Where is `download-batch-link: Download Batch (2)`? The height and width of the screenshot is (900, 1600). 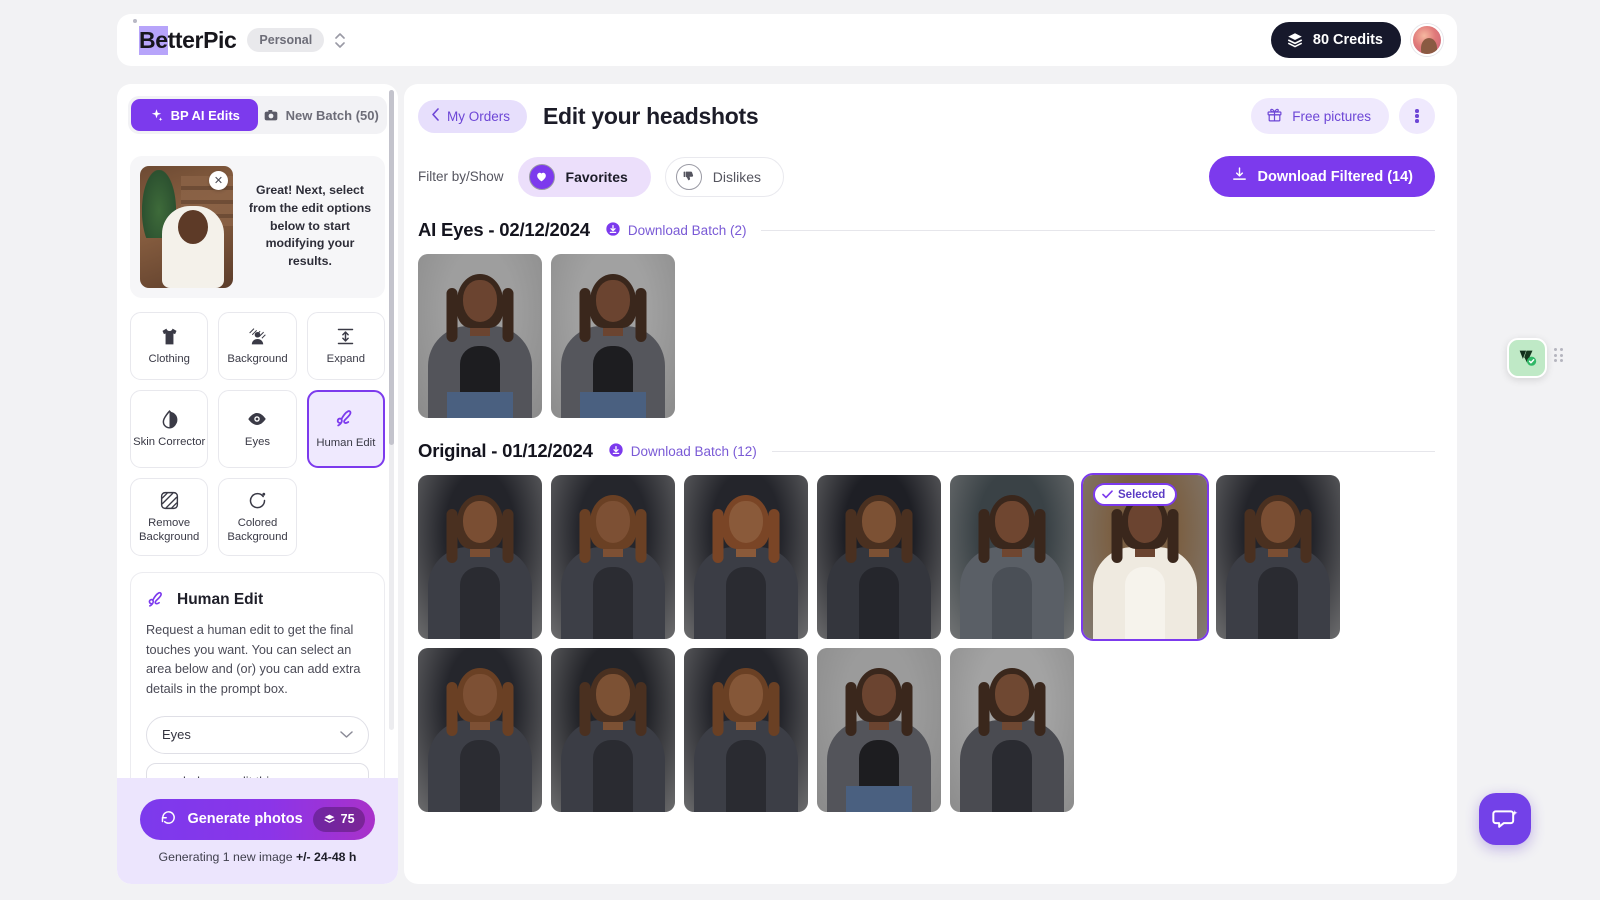
download-batch-link: Download Batch (2) is located at coordinates (676, 230).